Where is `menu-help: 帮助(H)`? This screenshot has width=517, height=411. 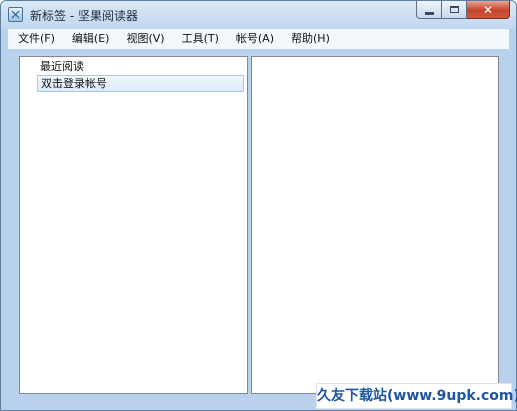
menu-help: 帮助(H) is located at coordinates (309, 39).